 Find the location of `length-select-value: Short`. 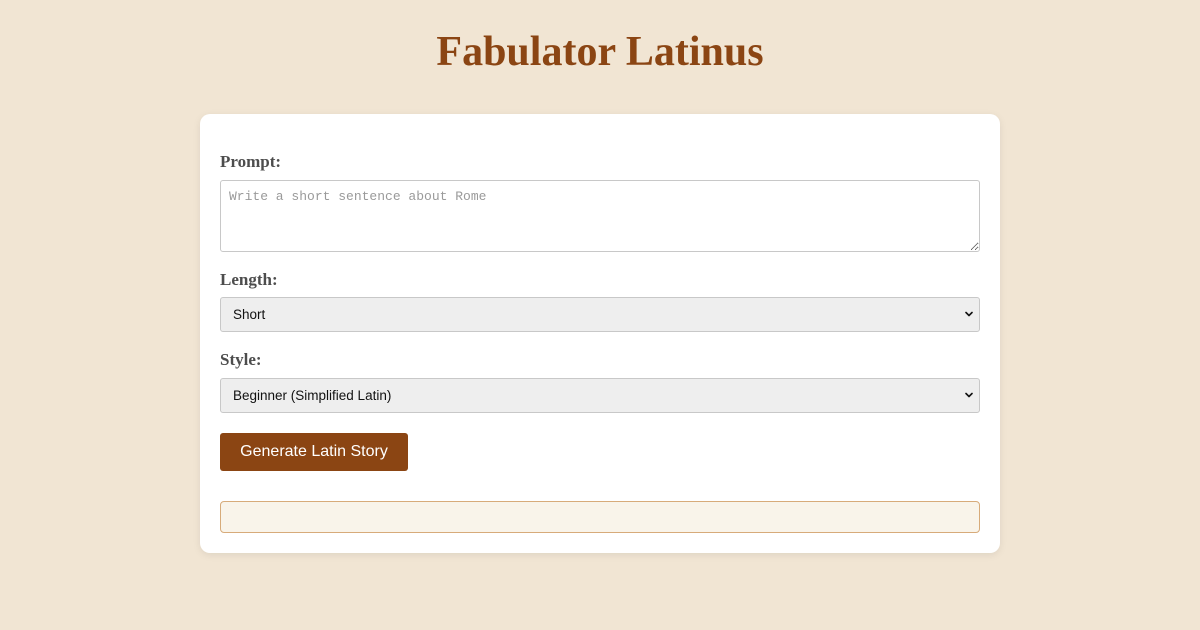

length-select-value: Short is located at coordinates (249, 314).